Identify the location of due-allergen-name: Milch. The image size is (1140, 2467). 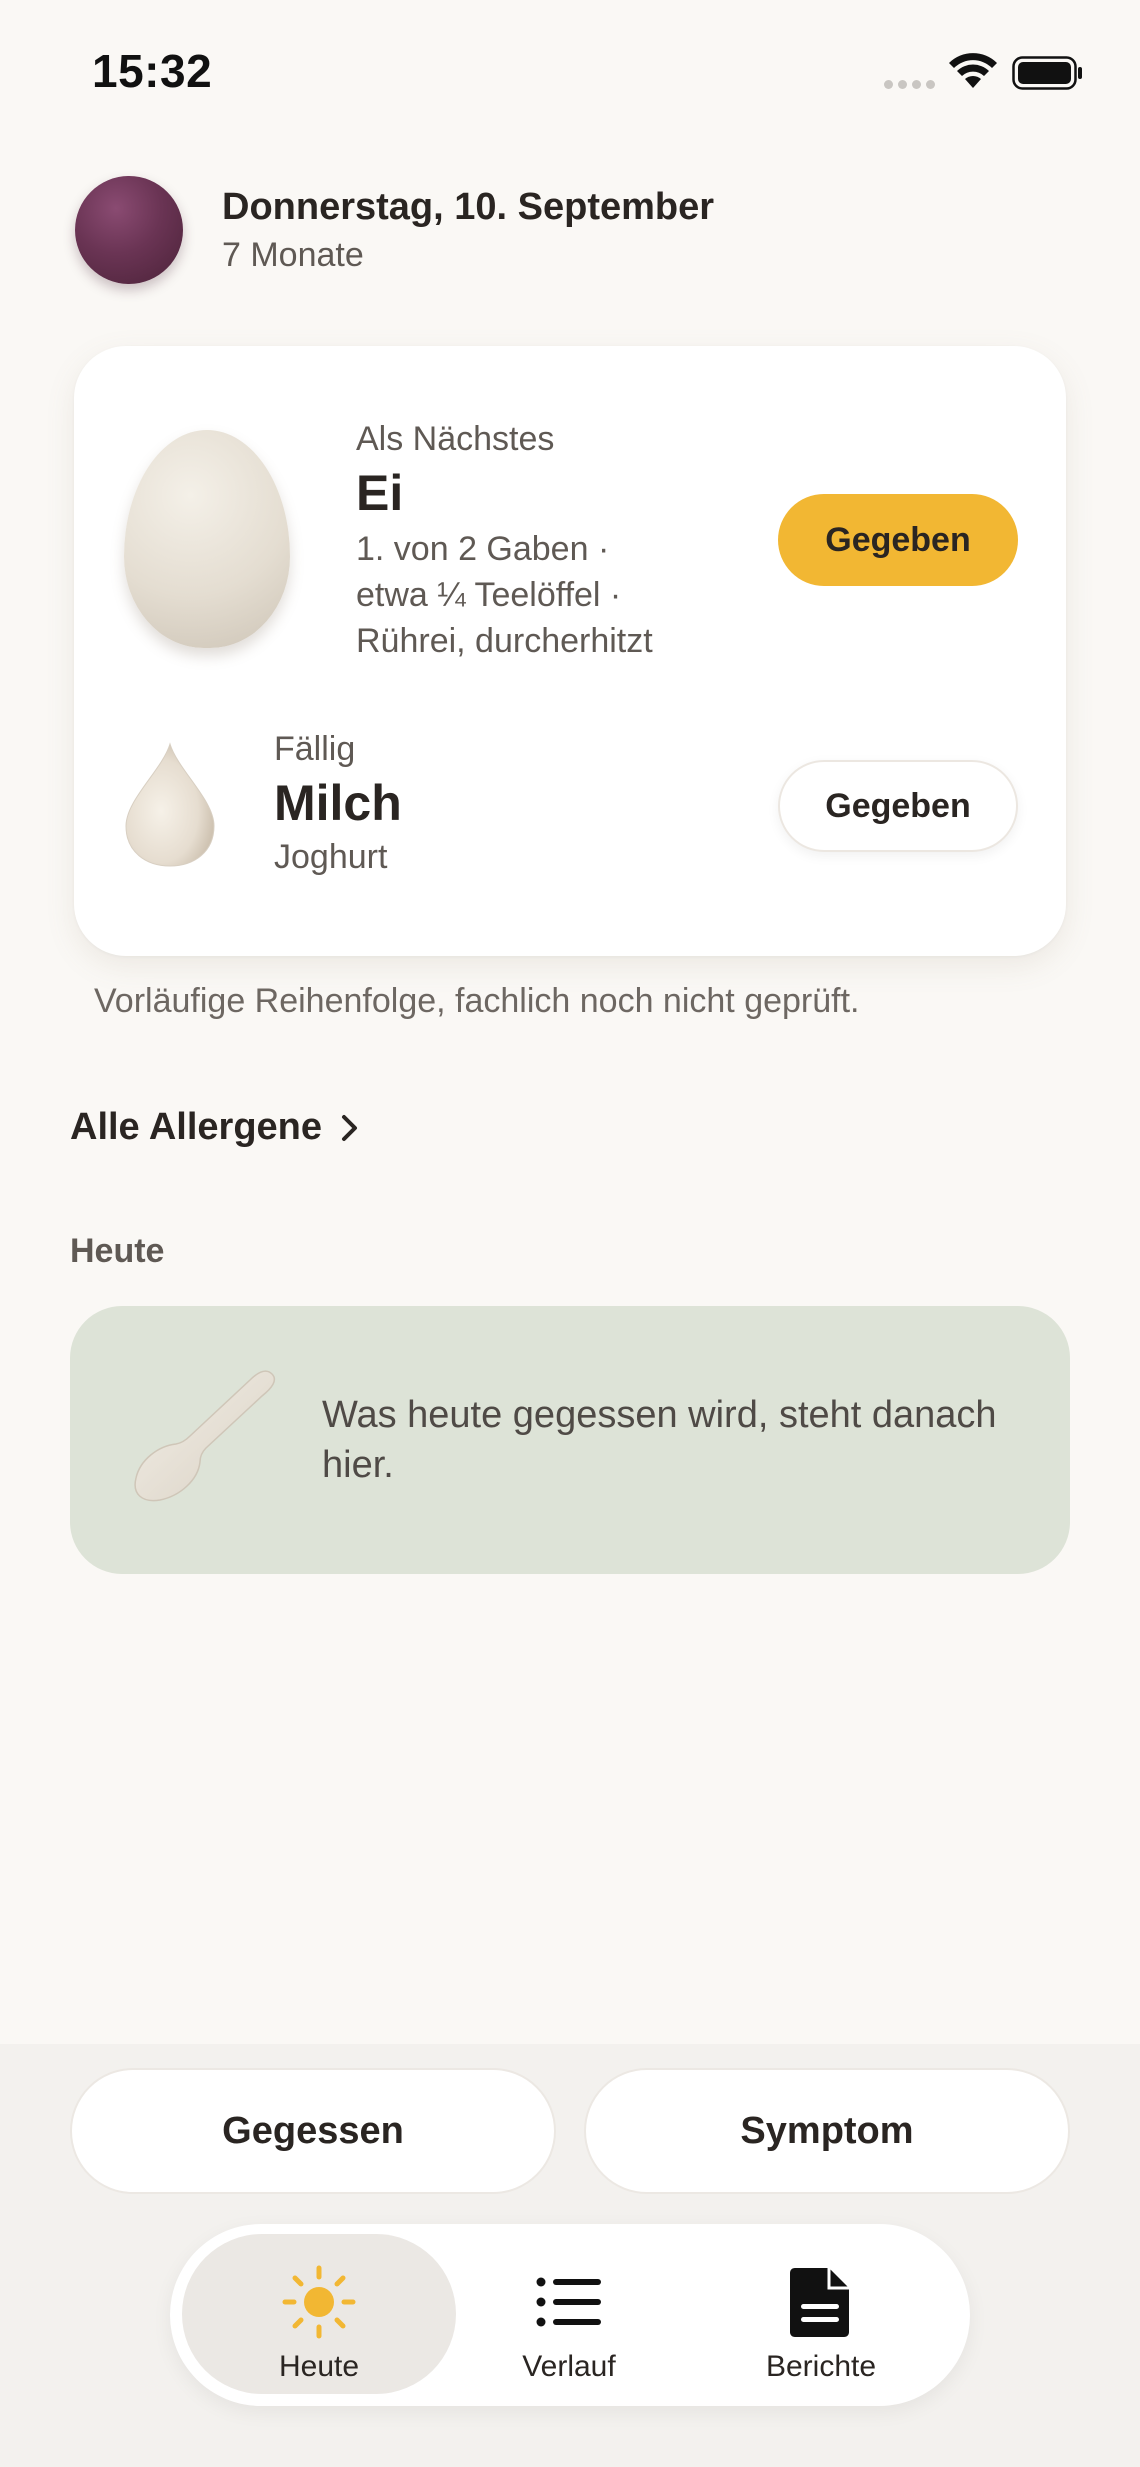
(338, 803).